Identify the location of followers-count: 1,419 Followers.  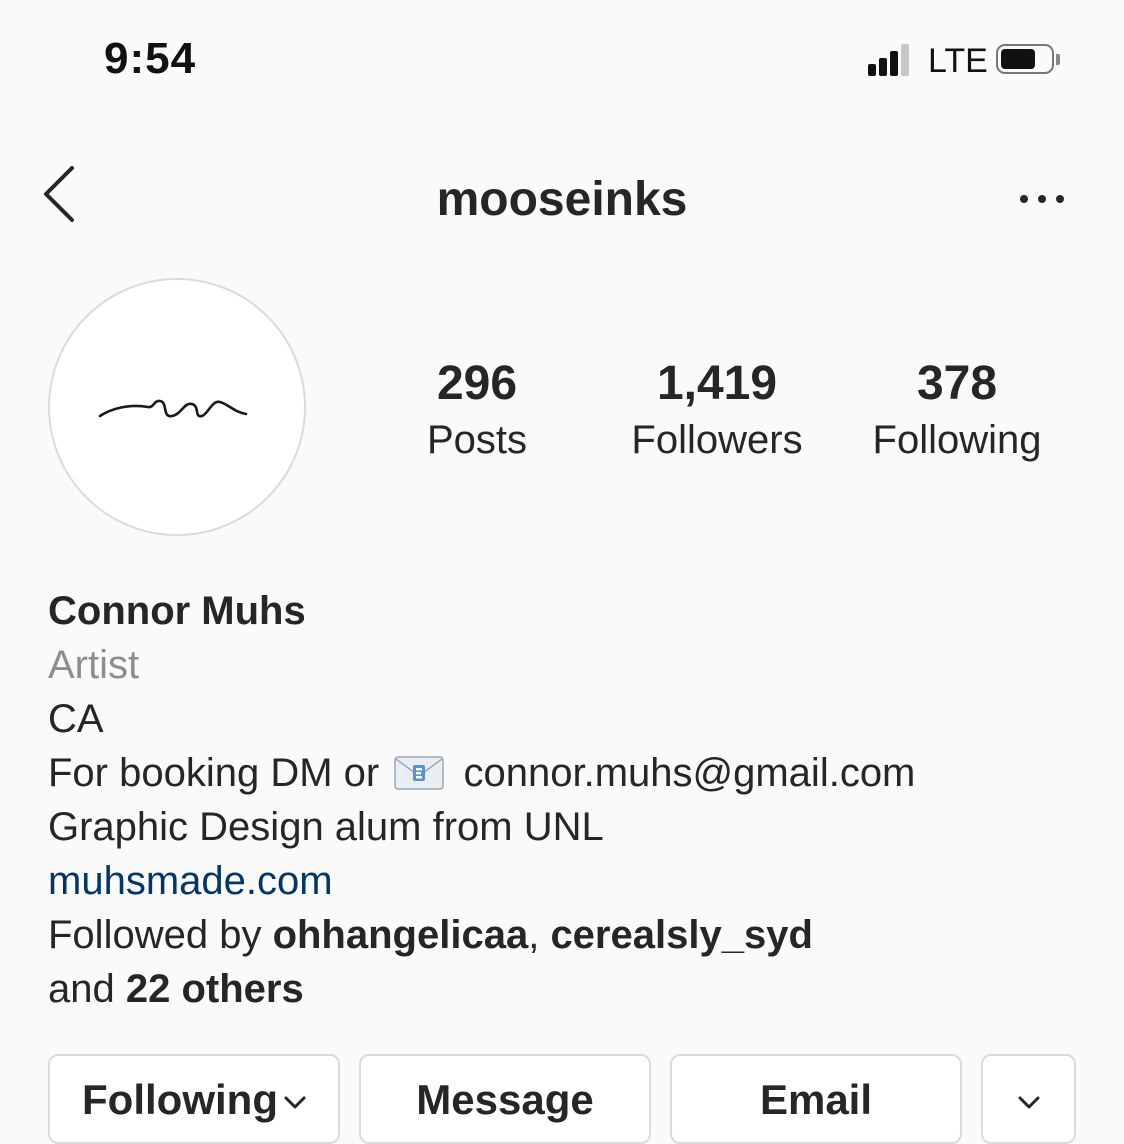
(717, 410).